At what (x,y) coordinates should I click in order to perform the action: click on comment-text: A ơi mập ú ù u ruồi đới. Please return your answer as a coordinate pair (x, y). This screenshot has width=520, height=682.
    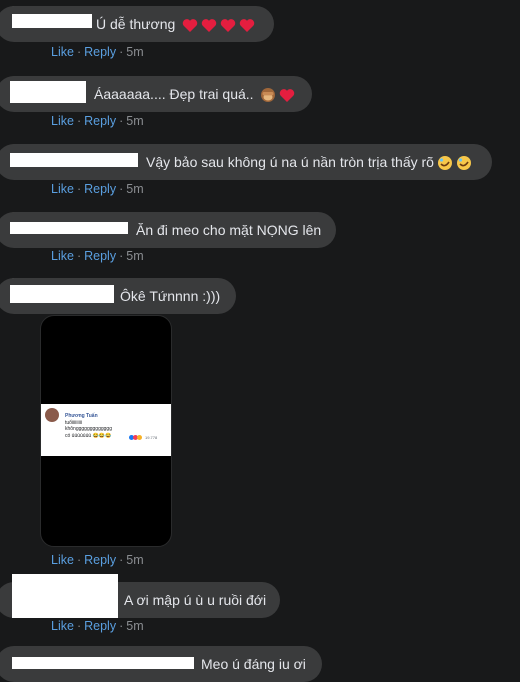
    Looking at the image, I should click on (195, 600).